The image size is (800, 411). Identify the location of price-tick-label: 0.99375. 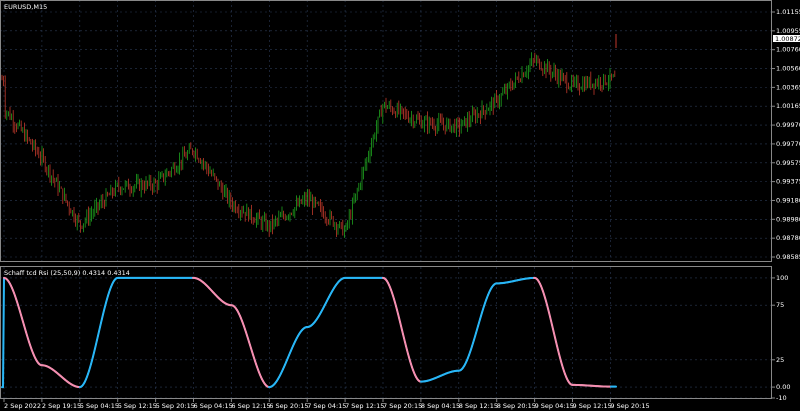
(788, 182).